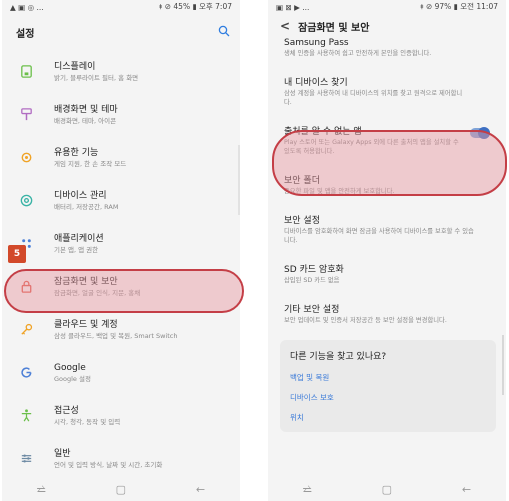 The height and width of the screenshot is (501, 509). Describe the element at coordinates (86, 324) in the screenshot. I see `item-title: 클라우드 및 계정` at that location.